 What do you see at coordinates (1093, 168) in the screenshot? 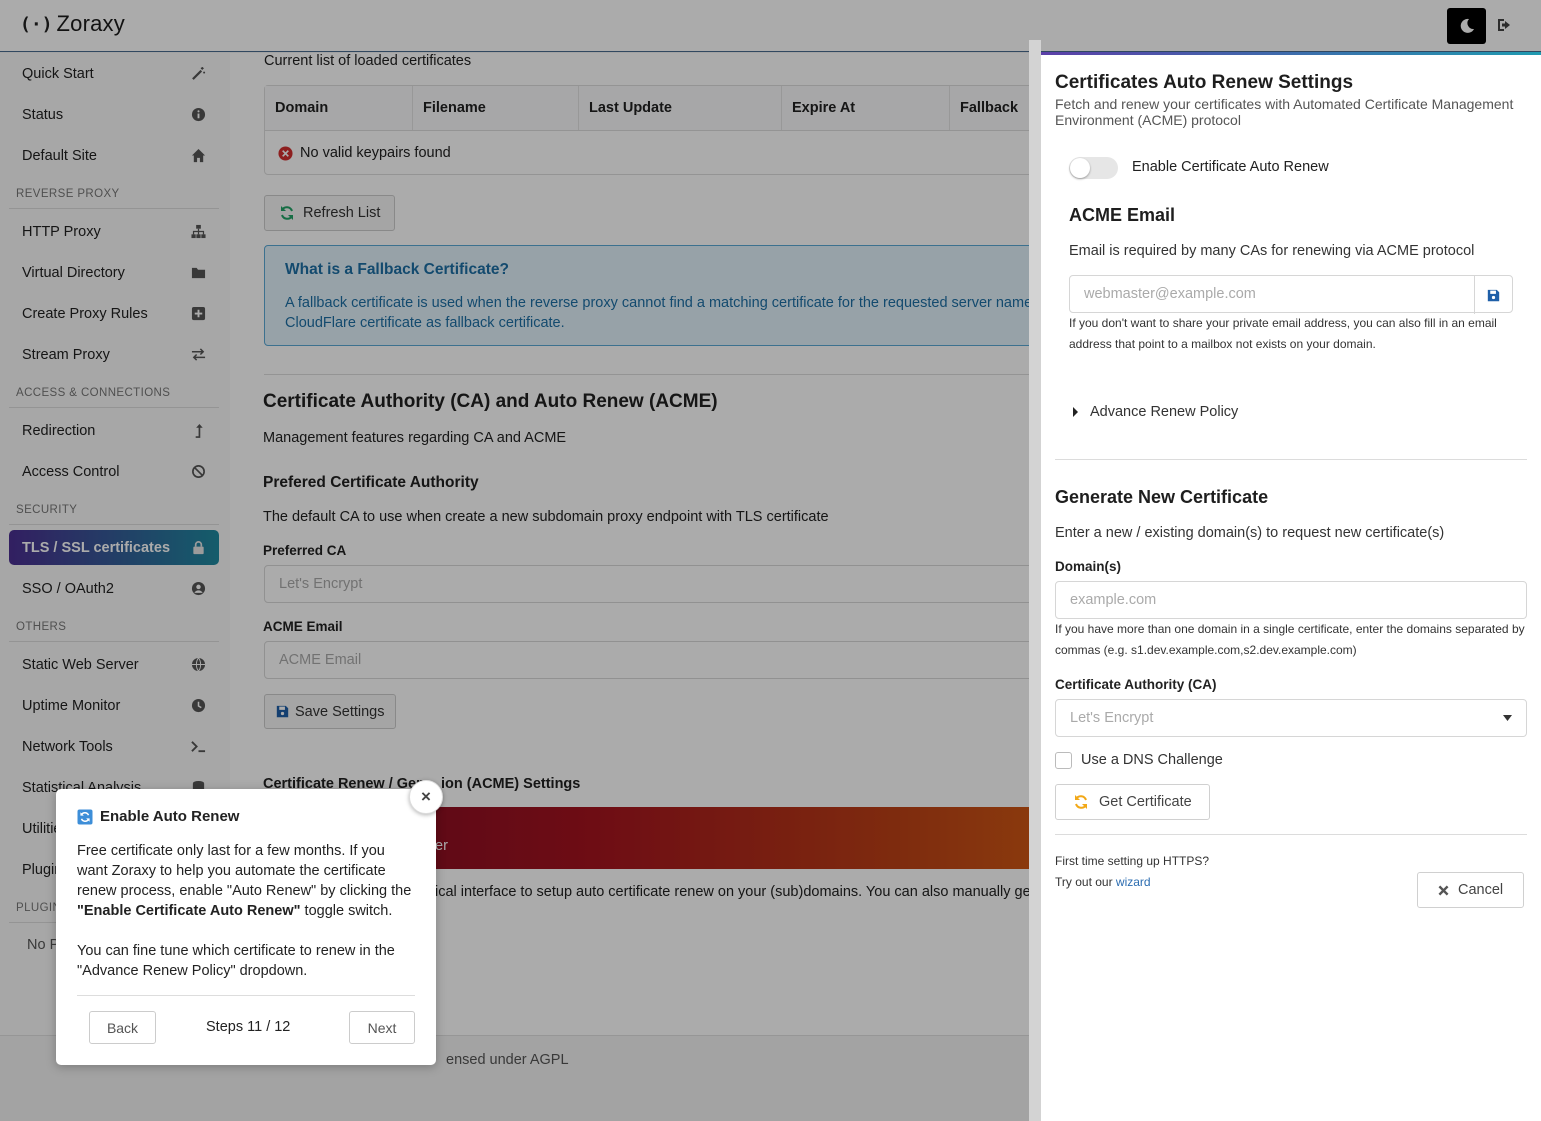
I see `auto-renew-toggle` at bounding box center [1093, 168].